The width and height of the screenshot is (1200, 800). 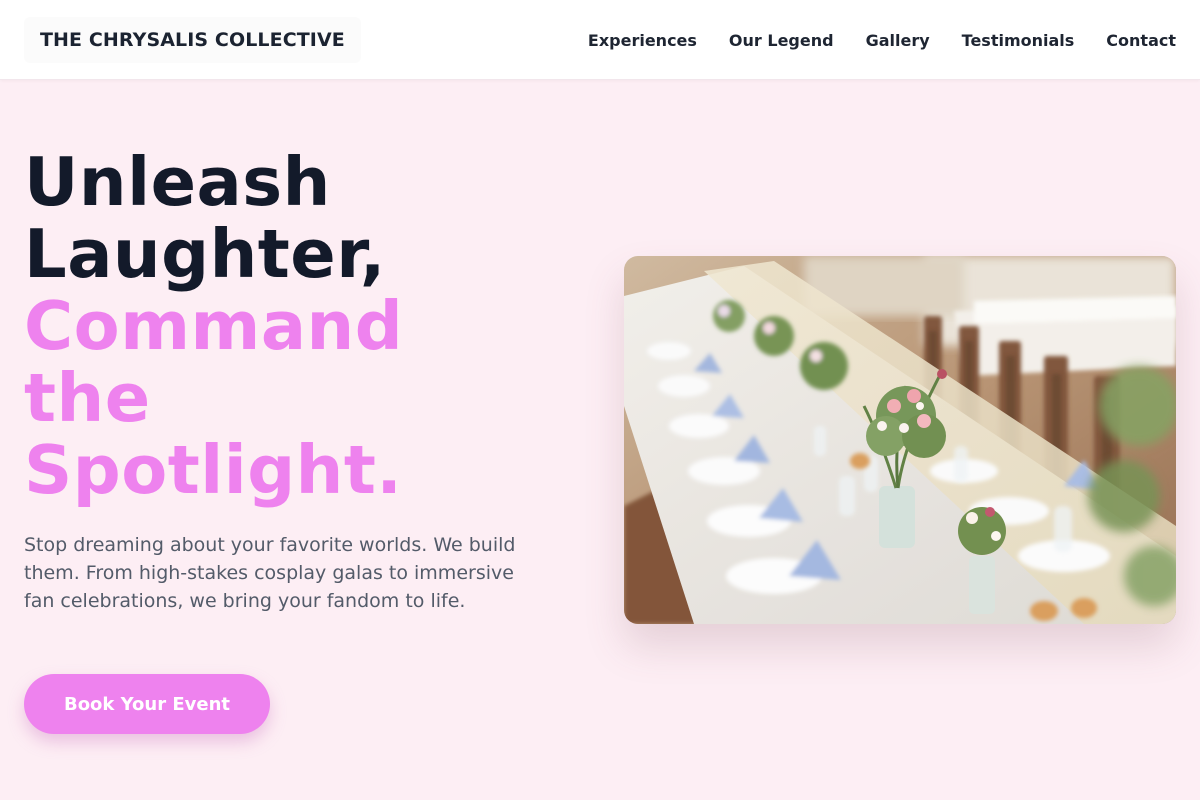 I want to click on hero-heading-accent-line: the, so click(x=87, y=398).